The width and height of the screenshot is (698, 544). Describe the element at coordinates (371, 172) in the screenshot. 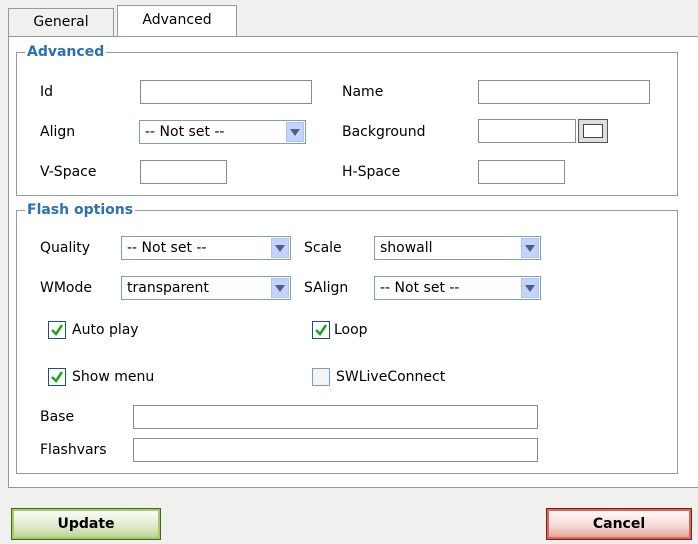

I see `hspace-label: H-Space` at that location.